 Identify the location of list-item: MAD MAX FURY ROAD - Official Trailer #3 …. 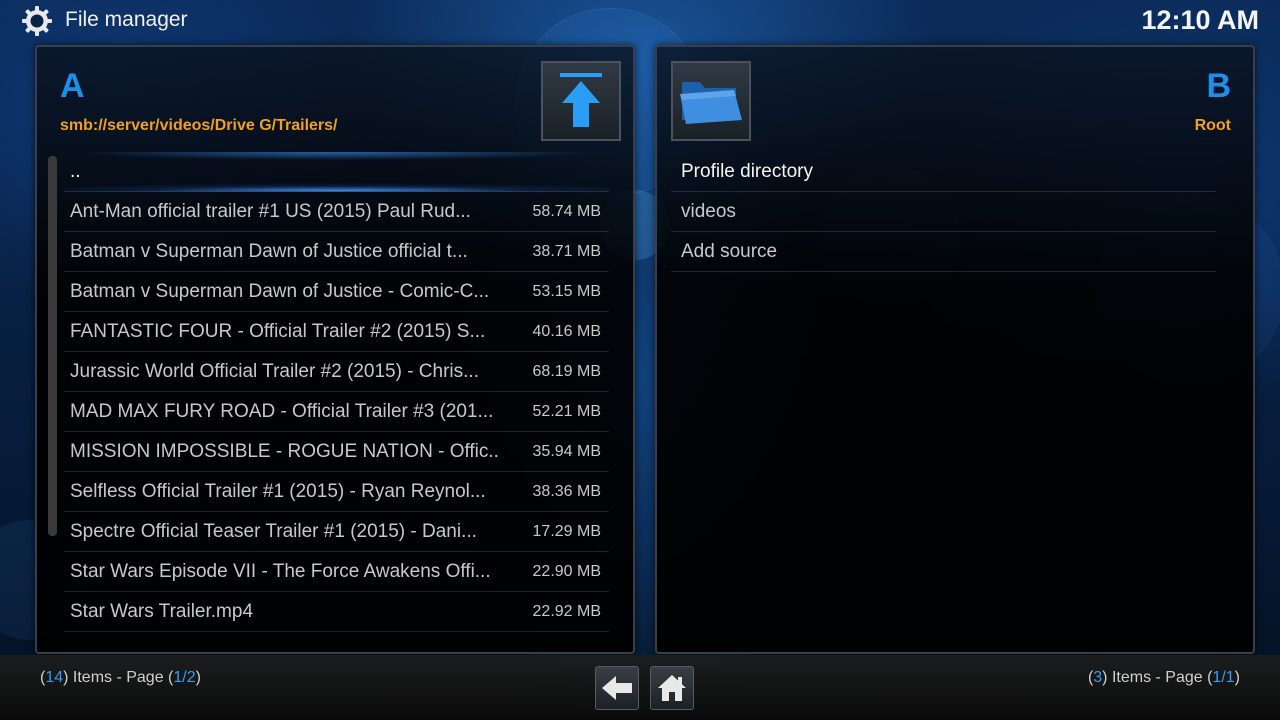
(336, 412).